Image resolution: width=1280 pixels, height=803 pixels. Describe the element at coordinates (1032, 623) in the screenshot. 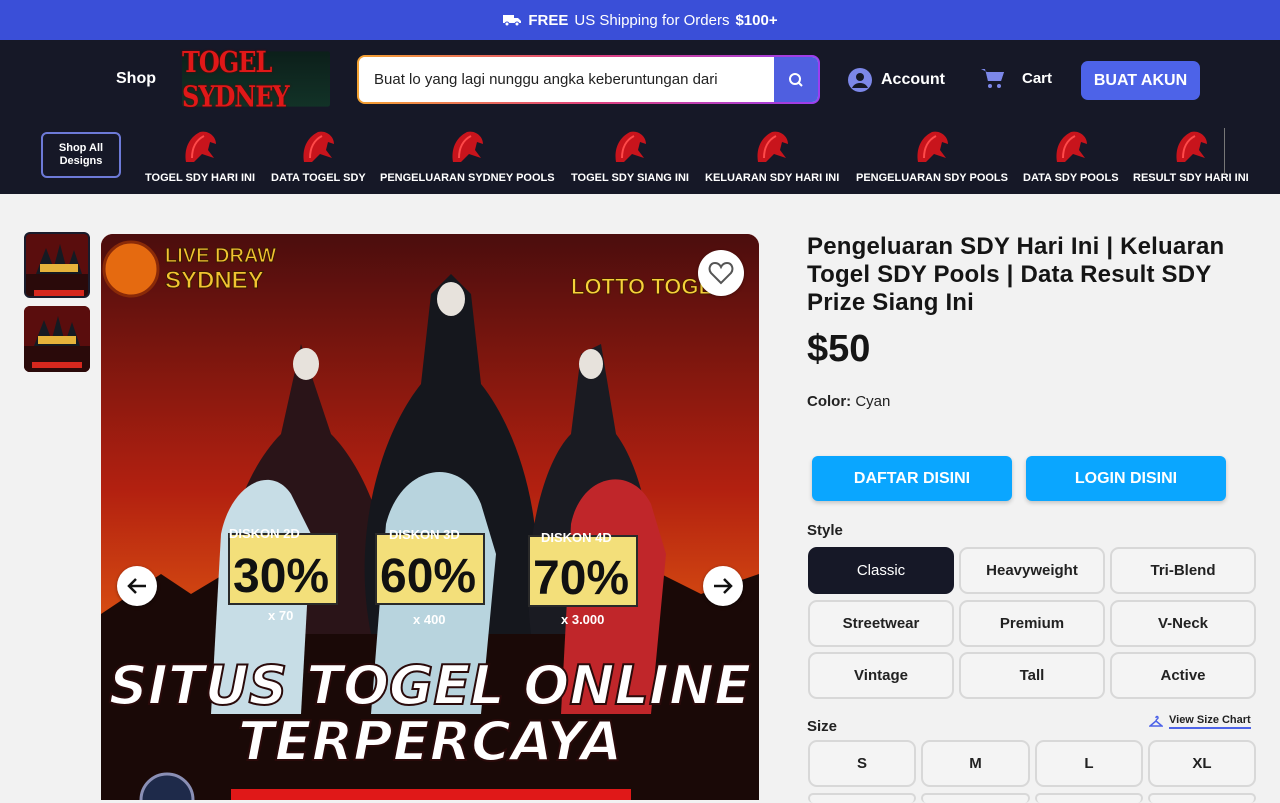

I see `style-option-premium: Premium` at that location.